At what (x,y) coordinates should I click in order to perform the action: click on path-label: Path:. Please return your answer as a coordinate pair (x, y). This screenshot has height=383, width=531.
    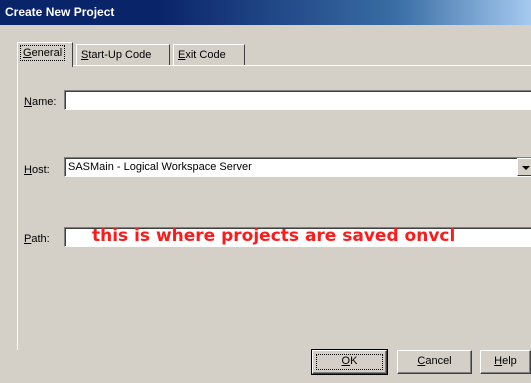
    Looking at the image, I should click on (37, 239).